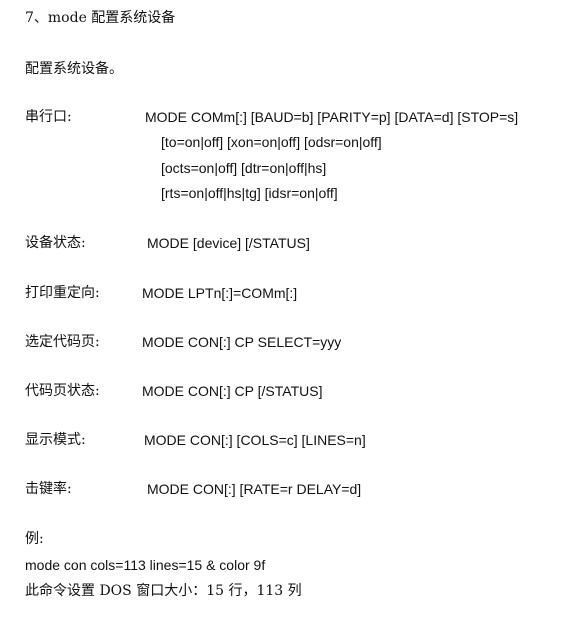 Image resolution: width=586 pixels, height=620 pixels. Describe the element at coordinates (232, 391) in the screenshot. I see `syntax-line: MODE CON[:] CP [/STATUS]` at that location.